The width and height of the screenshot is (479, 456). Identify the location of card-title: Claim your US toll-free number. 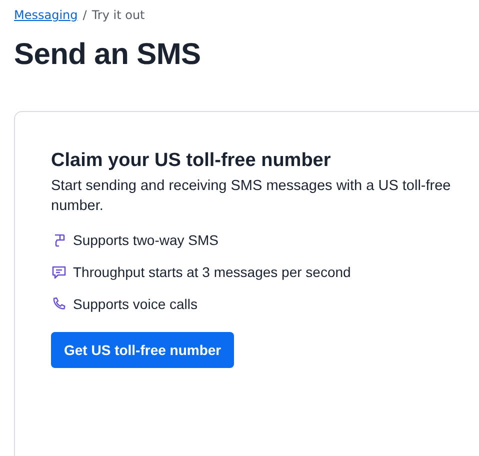
(191, 161).